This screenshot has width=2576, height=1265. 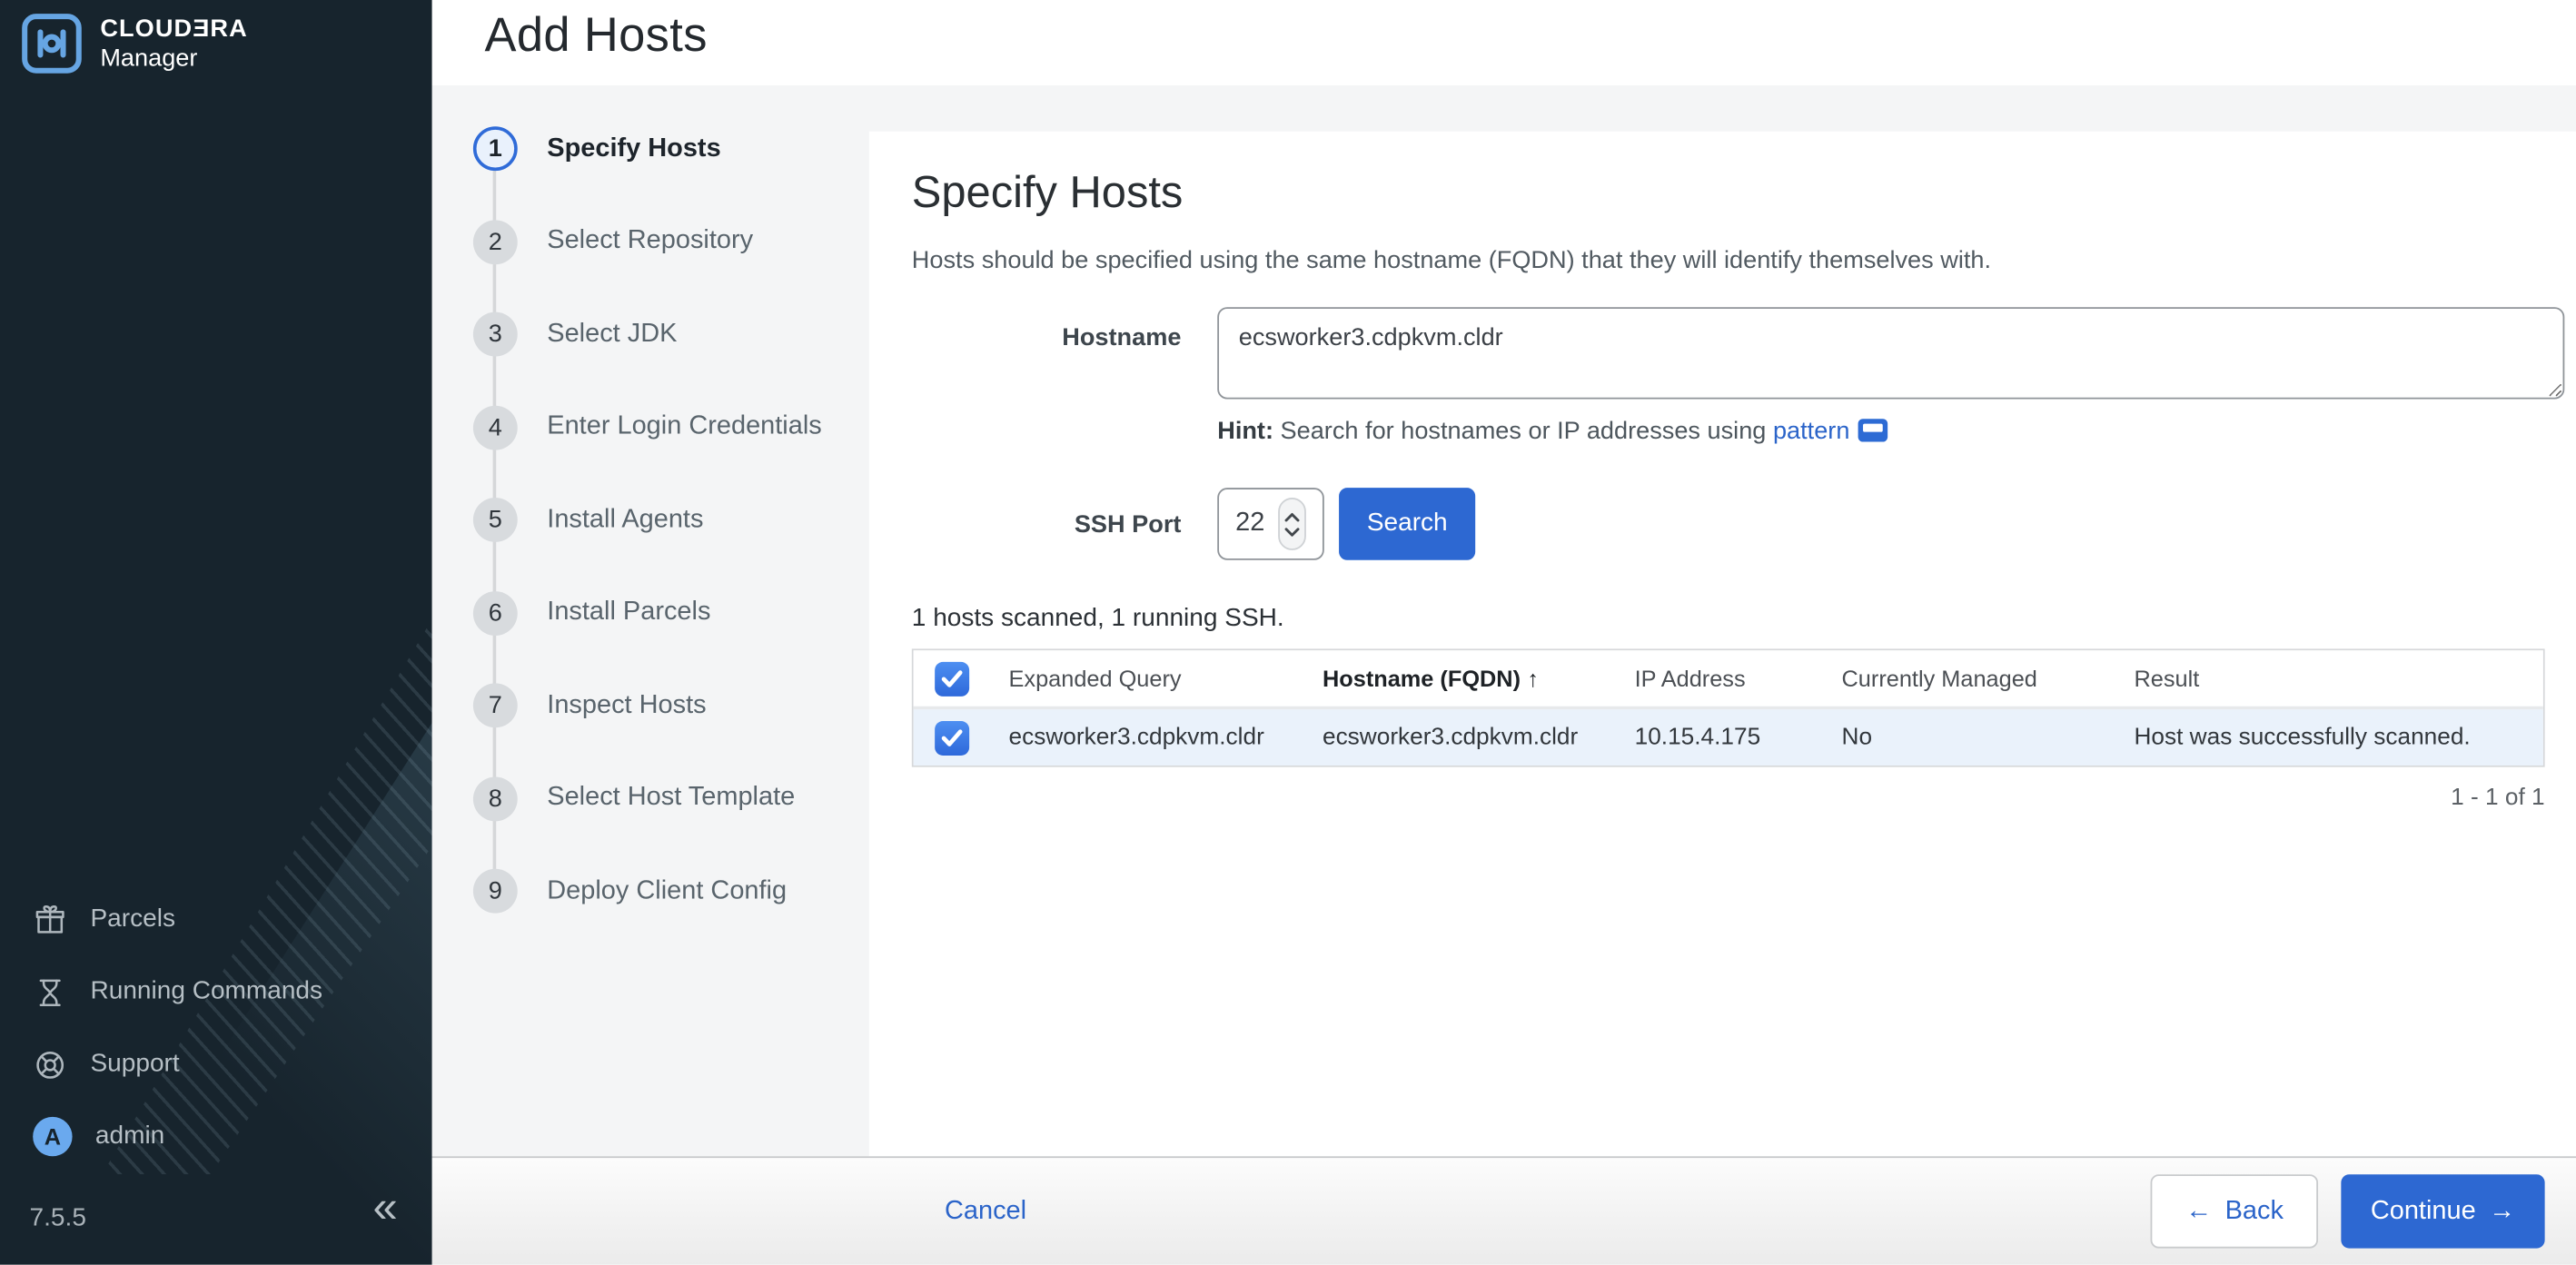 I want to click on hourglass-icon, so click(x=50, y=992).